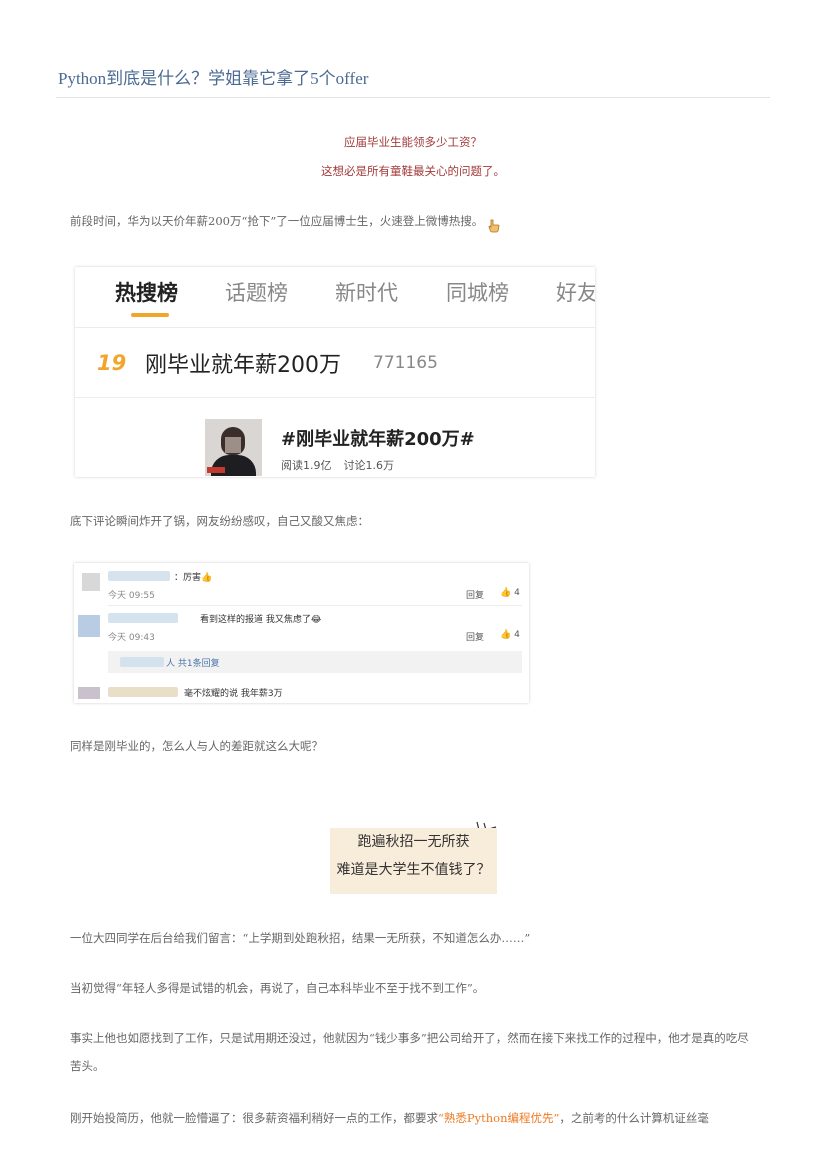  What do you see at coordinates (254, 1118) in the screenshot?
I see `paragraph-7-text: 刚开始投简历，他就一脸懵逼了：很多薪资福利稍好一点的工作，都要求` at bounding box center [254, 1118].